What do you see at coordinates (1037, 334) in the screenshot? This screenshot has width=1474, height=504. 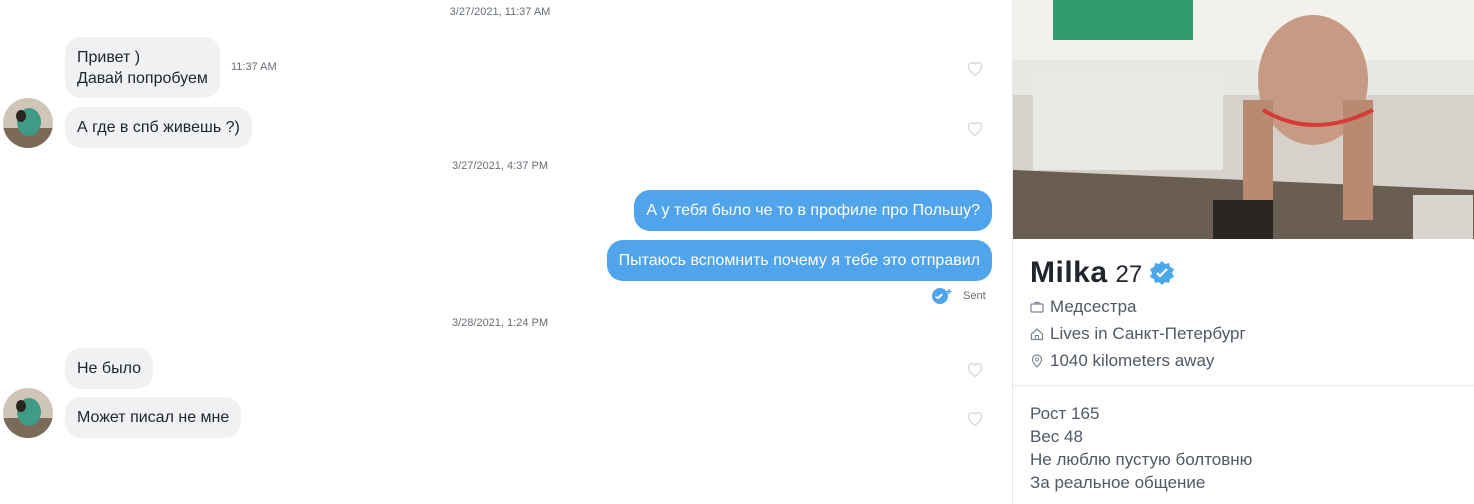 I see `home-icon` at bounding box center [1037, 334].